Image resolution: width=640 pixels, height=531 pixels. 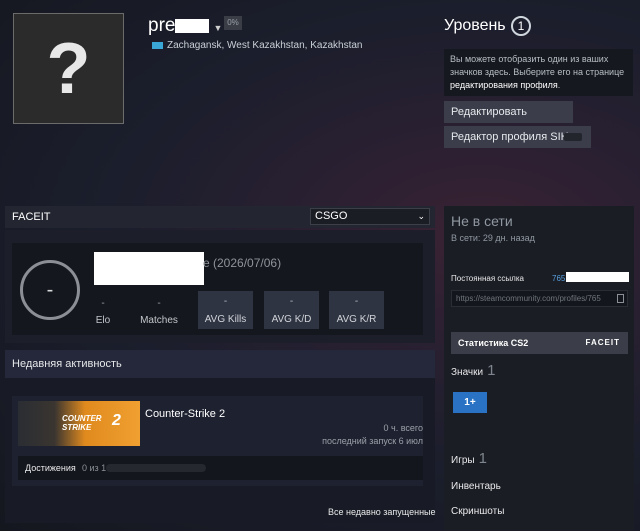 What do you see at coordinates (356, 319) in the screenshot?
I see `stat-label: AVG K/R` at bounding box center [356, 319].